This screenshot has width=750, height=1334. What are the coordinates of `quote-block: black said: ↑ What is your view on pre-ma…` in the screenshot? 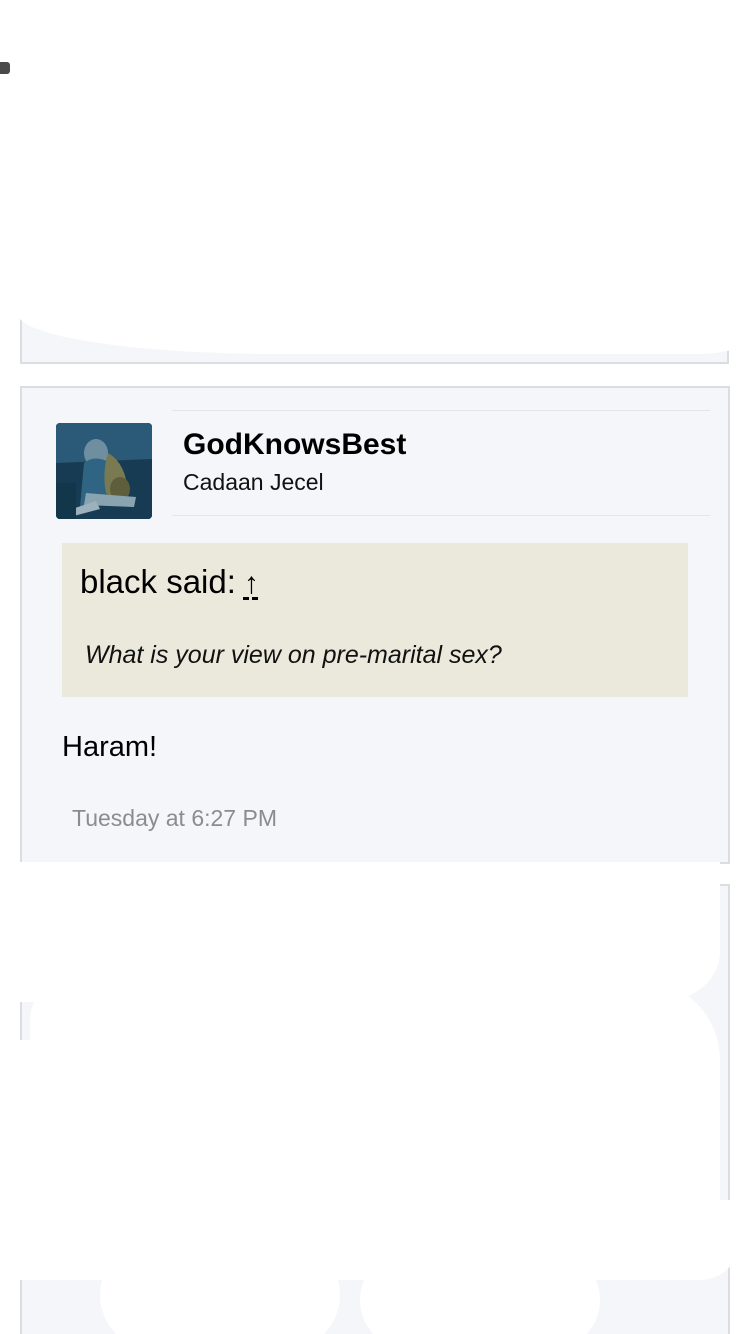 It's located at (375, 620).